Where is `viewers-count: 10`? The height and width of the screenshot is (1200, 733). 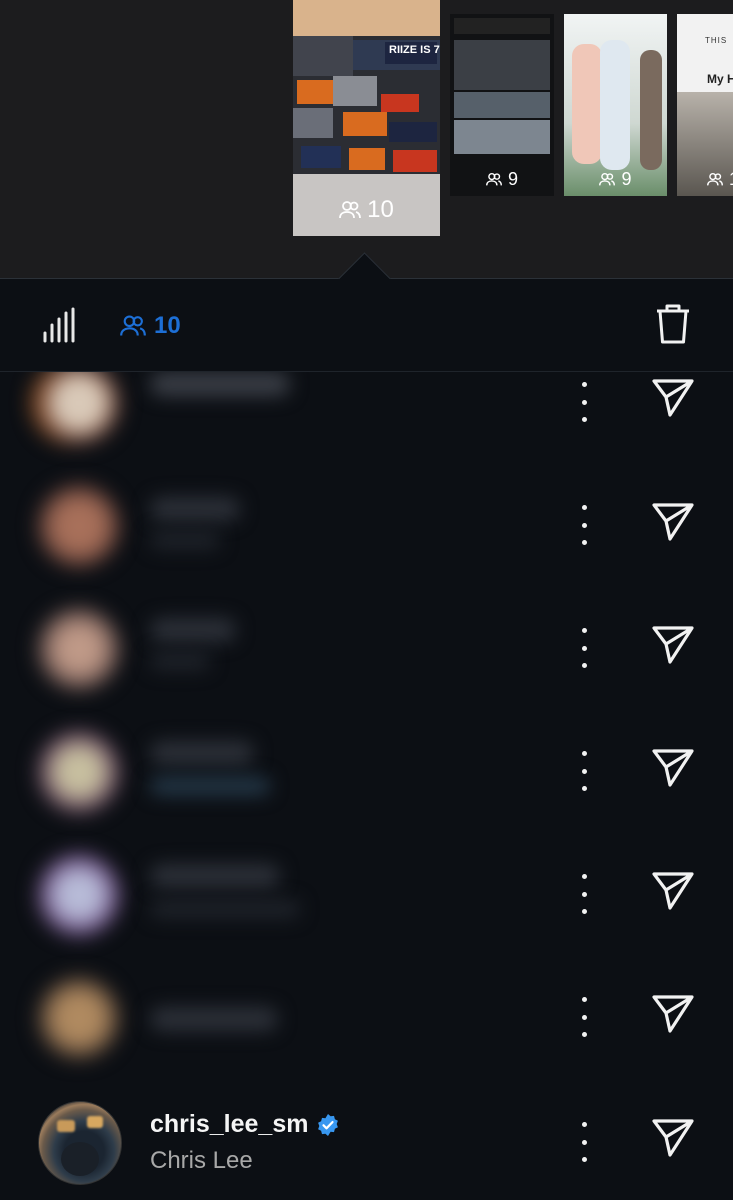
viewers-count: 10 is located at coordinates (167, 325).